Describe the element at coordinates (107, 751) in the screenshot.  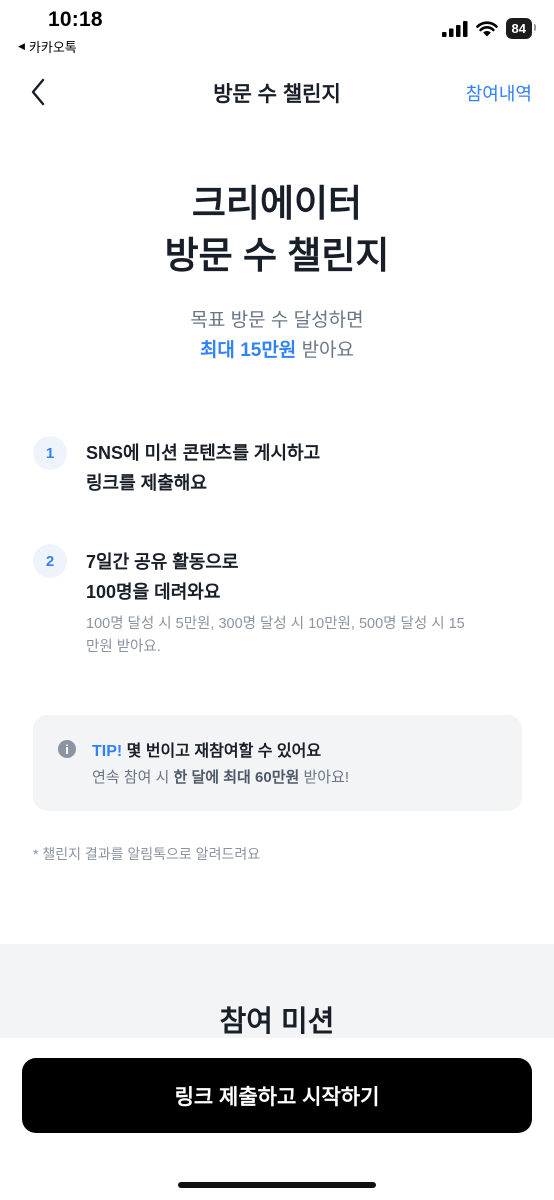
I see `tip-label: TIP!` at that location.